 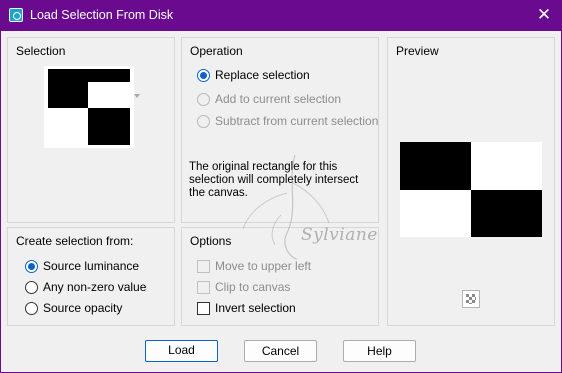 What do you see at coordinates (280, 351) in the screenshot?
I see `cancel-button: Cancel` at bounding box center [280, 351].